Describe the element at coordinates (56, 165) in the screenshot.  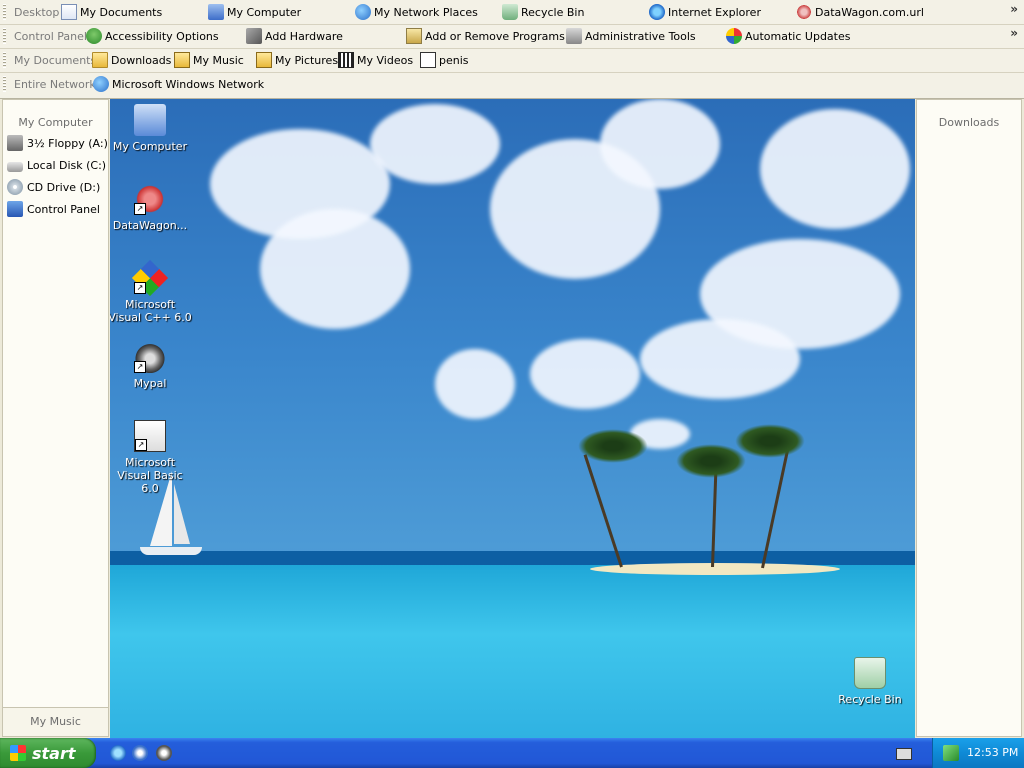
I see `panel-item-local-disk: Local Disk (C:)` at that location.